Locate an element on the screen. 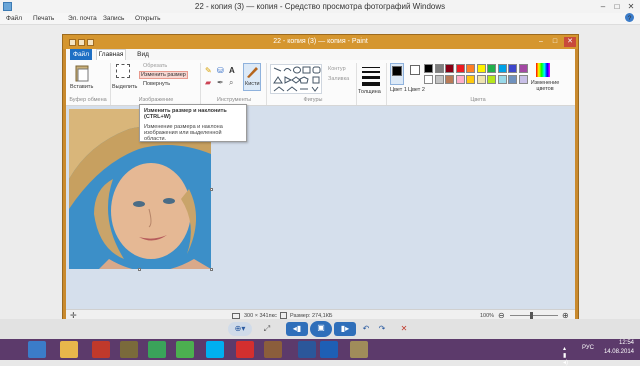  fill-dropdown: Заливка is located at coordinates (338, 79).